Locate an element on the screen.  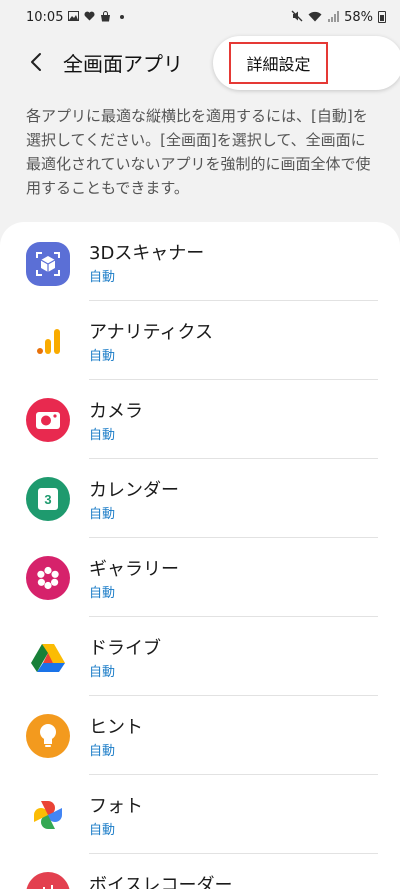
list-item-camera: カメラ 自動 is located at coordinates (200, 419).